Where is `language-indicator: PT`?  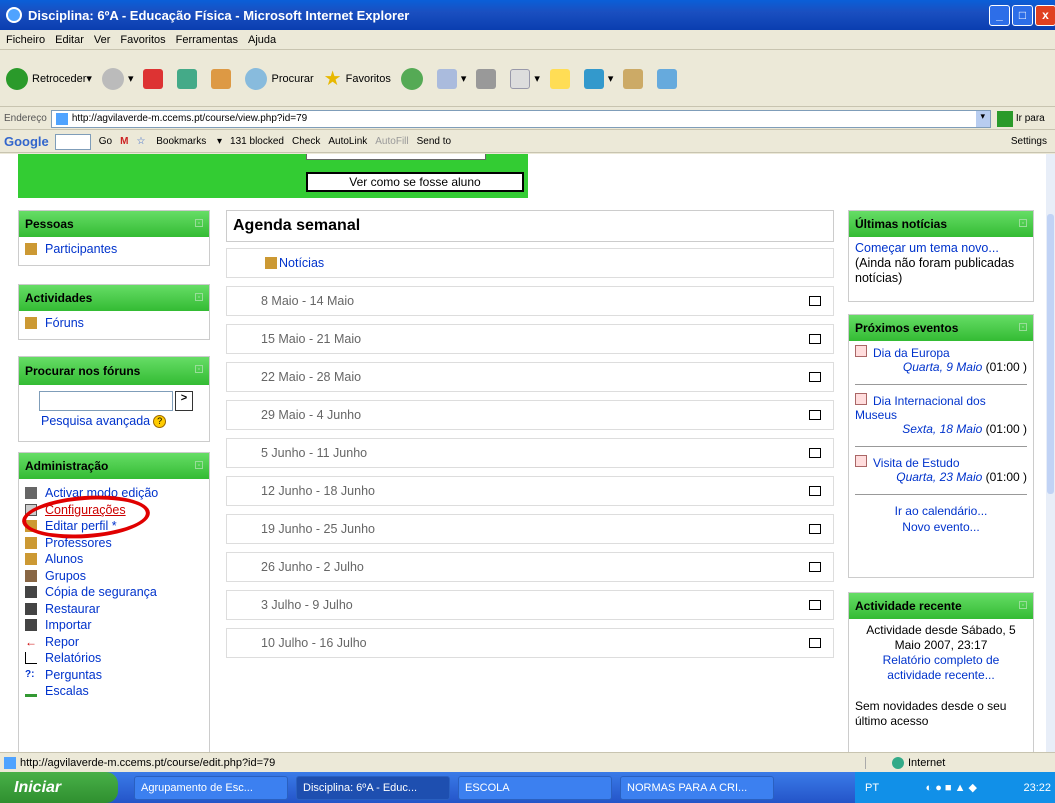
language-indicator: PT is located at coordinates (872, 788).